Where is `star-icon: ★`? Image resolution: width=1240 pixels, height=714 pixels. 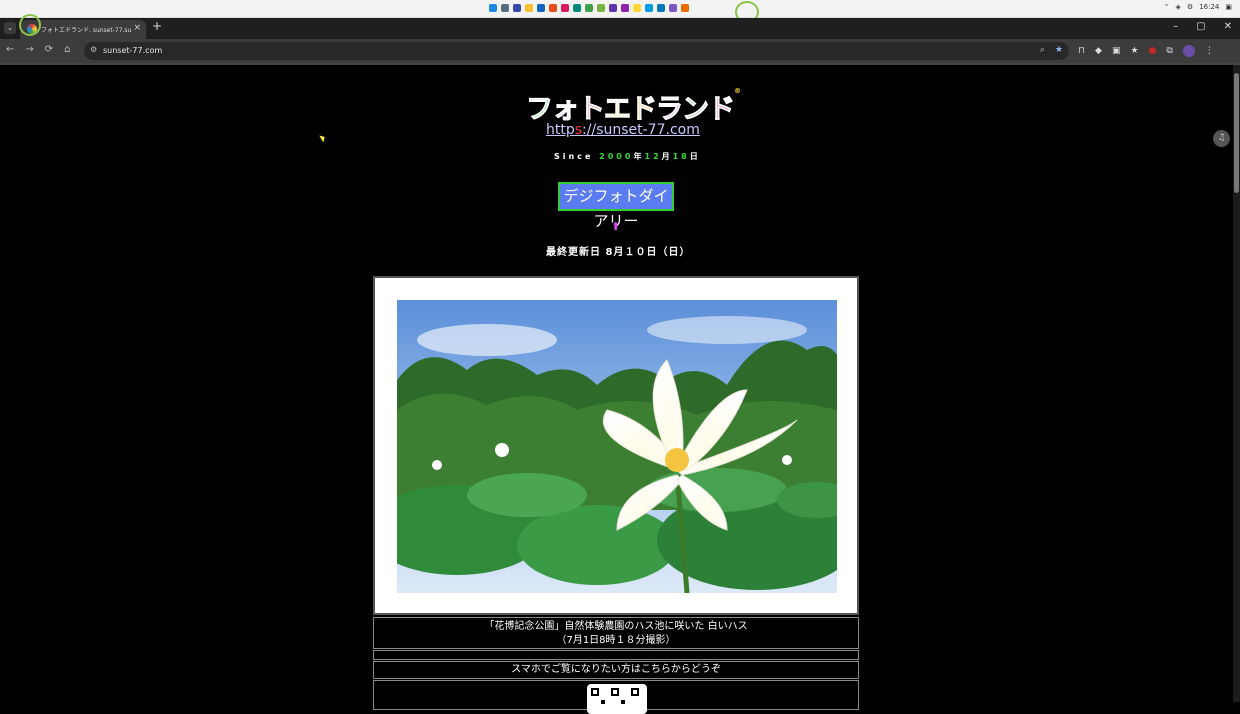
star-icon: ★ is located at coordinates (1134, 51).